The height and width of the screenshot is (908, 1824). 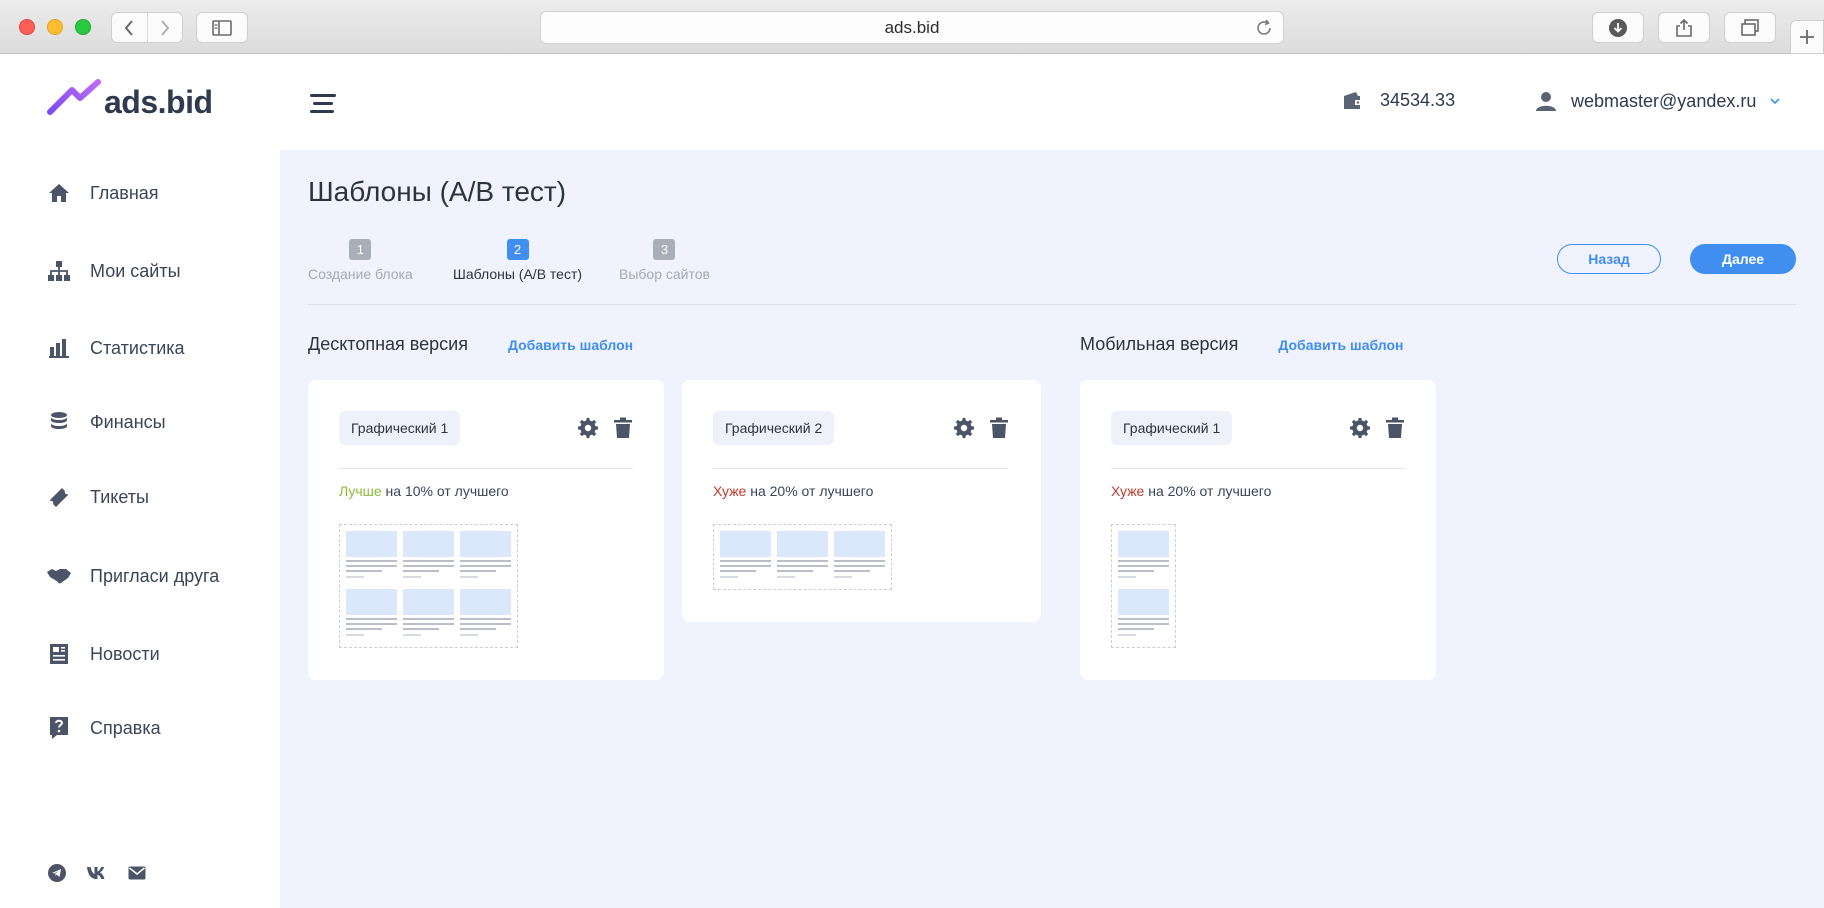 I want to click on sidebar-toggle-button, so click(x=222, y=27).